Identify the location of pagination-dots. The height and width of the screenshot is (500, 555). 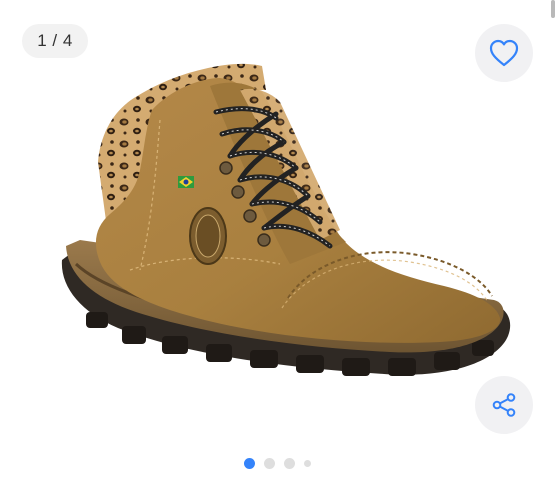
(277, 463).